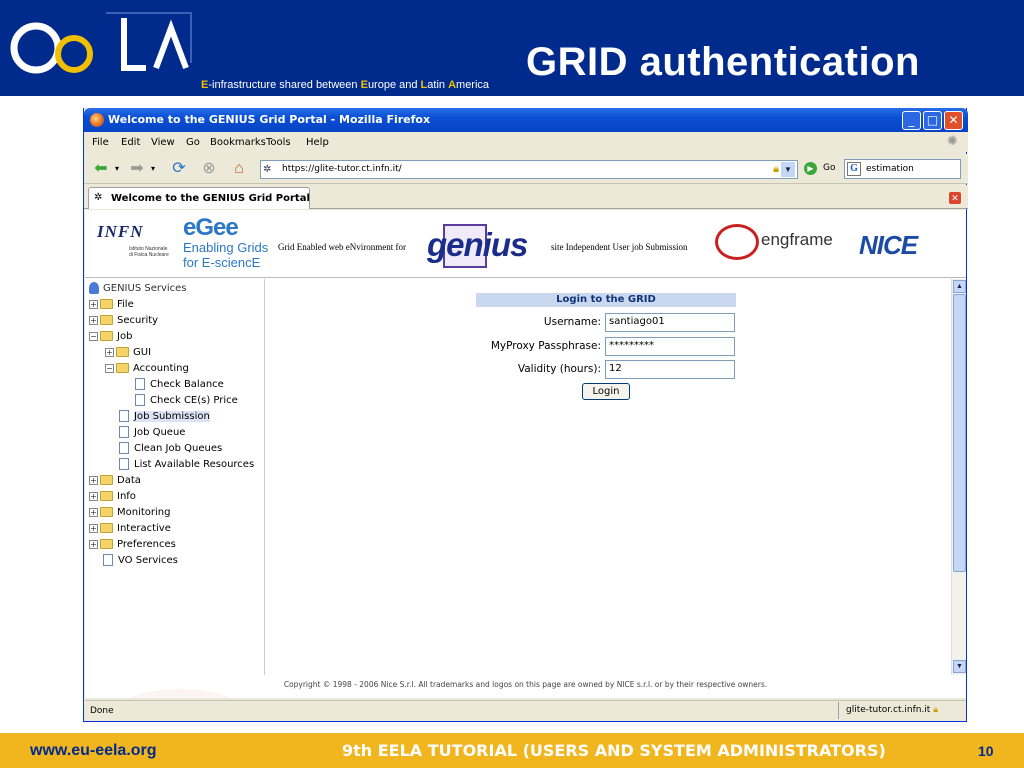  Describe the element at coordinates (559, 369) in the screenshot. I see `validity-label: Validity (hours):` at that location.